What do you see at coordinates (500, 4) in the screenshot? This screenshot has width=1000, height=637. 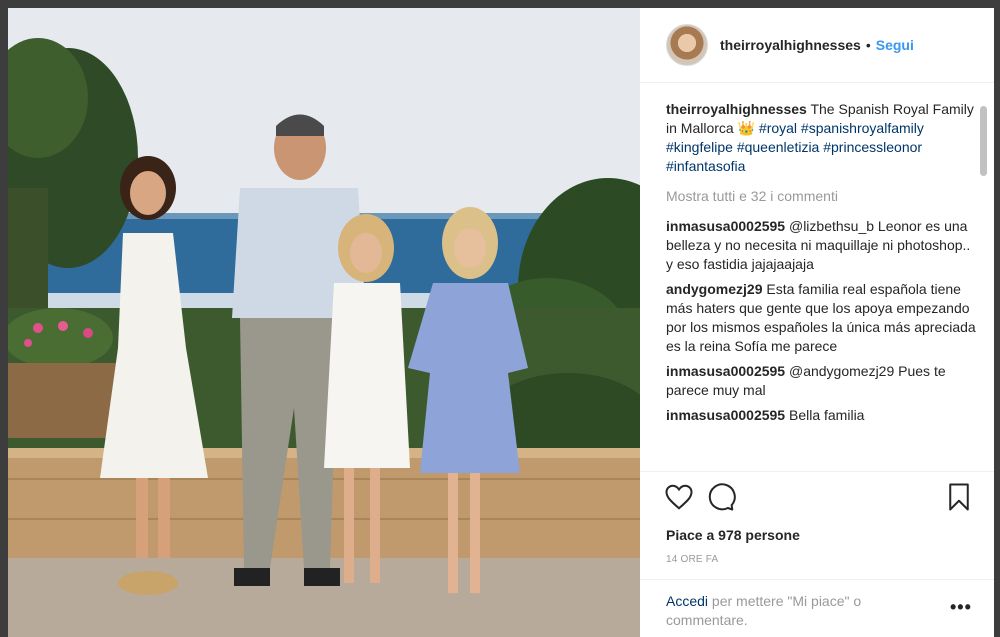 I see `window-frame-top` at bounding box center [500, 4].